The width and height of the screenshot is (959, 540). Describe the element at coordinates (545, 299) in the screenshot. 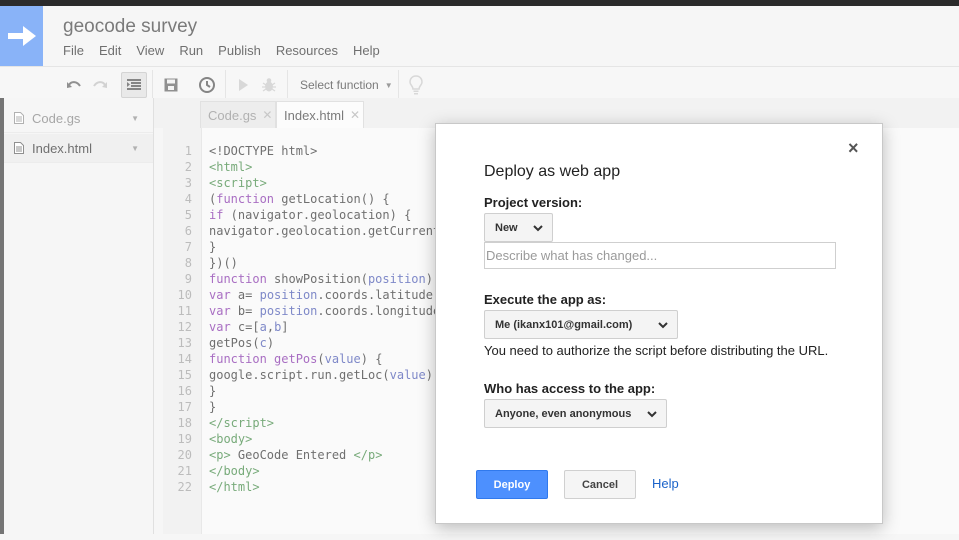

I see `execute-as-label: Execute the app as:` at that location.